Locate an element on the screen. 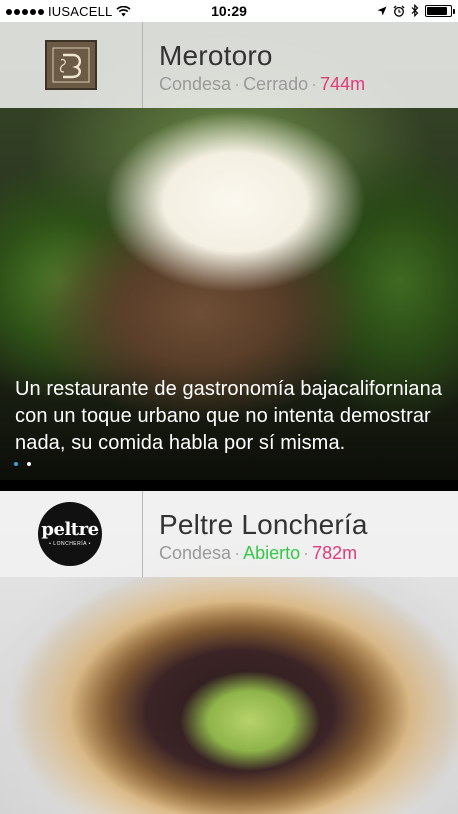 The image size is (458, 814). logo-container: peltre • LONCHERÍA • is located at coordinates (71, 534).